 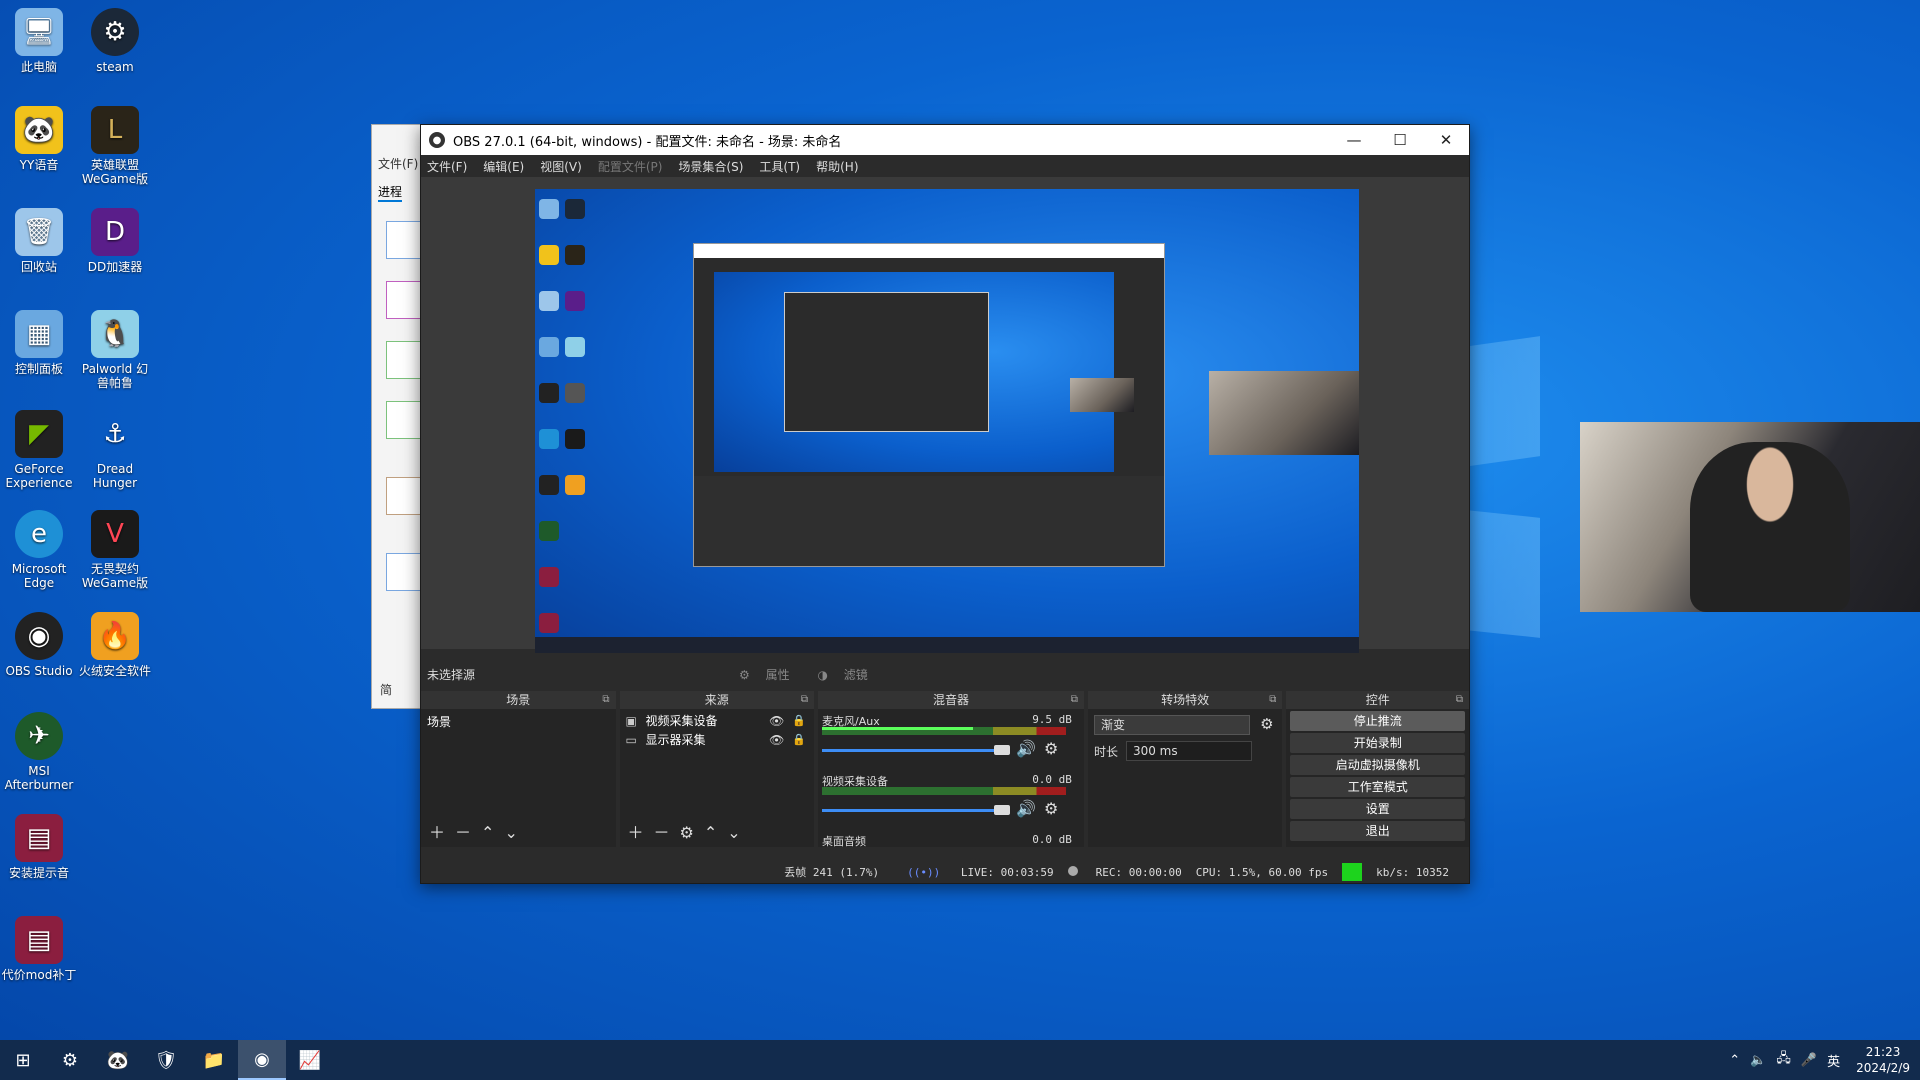 I want to click on menu-view: 视图(V), so click(x=561, y=166).